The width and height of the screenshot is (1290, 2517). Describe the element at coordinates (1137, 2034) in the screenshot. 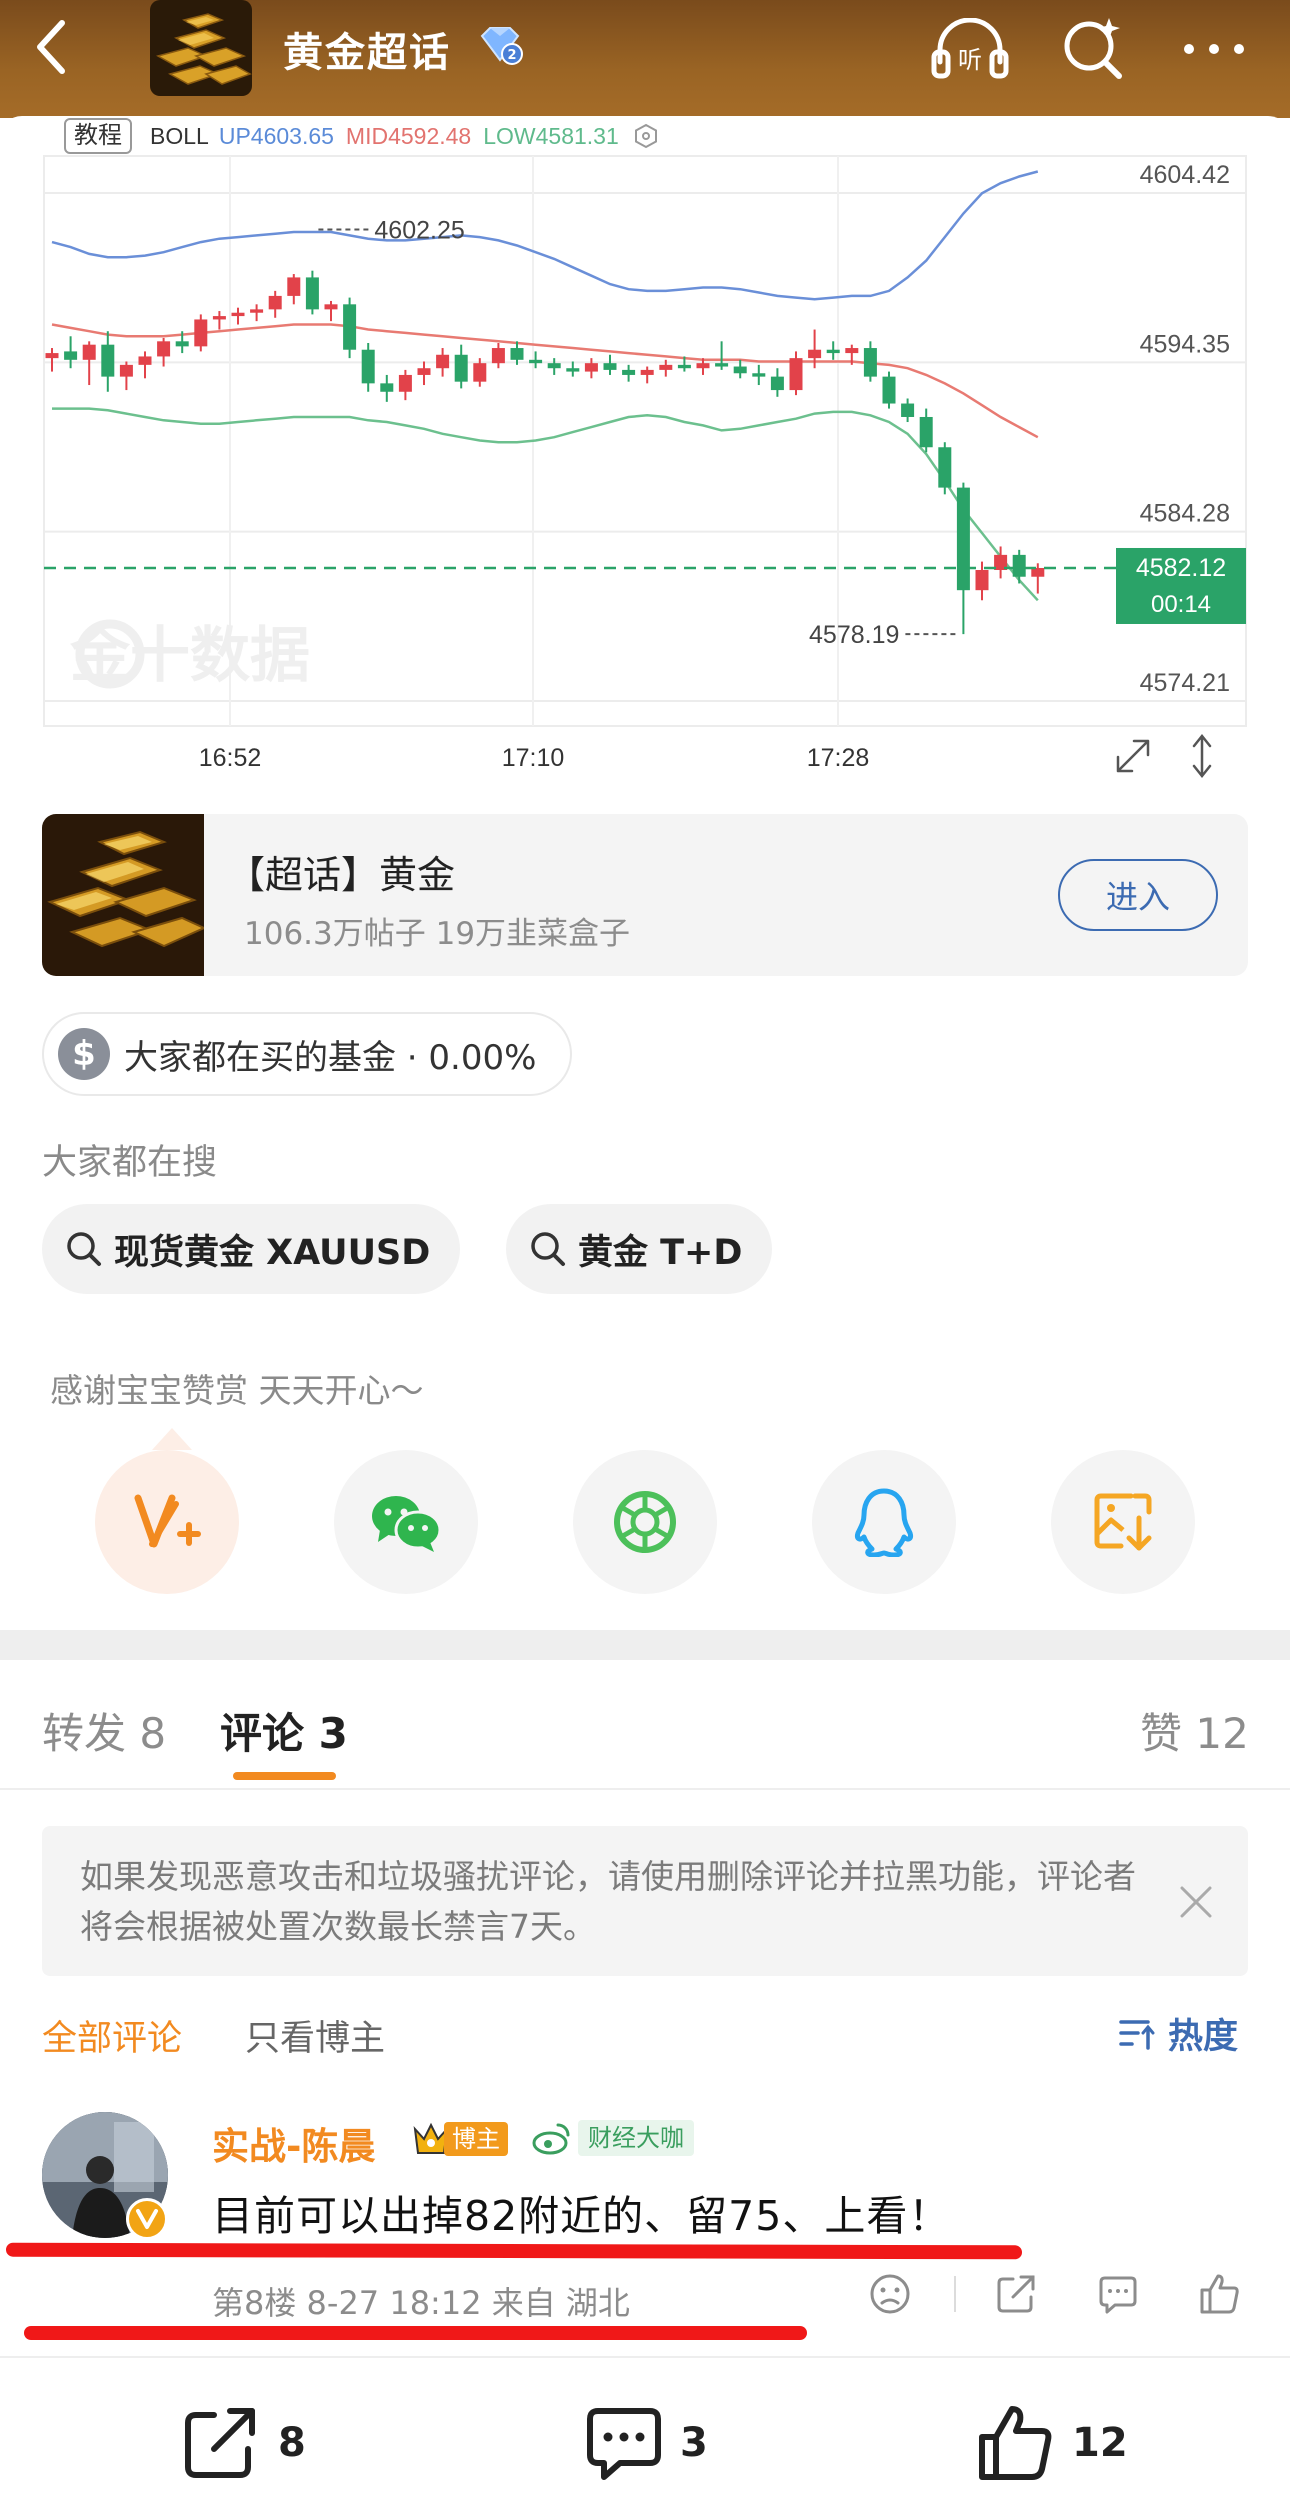

I see `sort-icon` at that location.